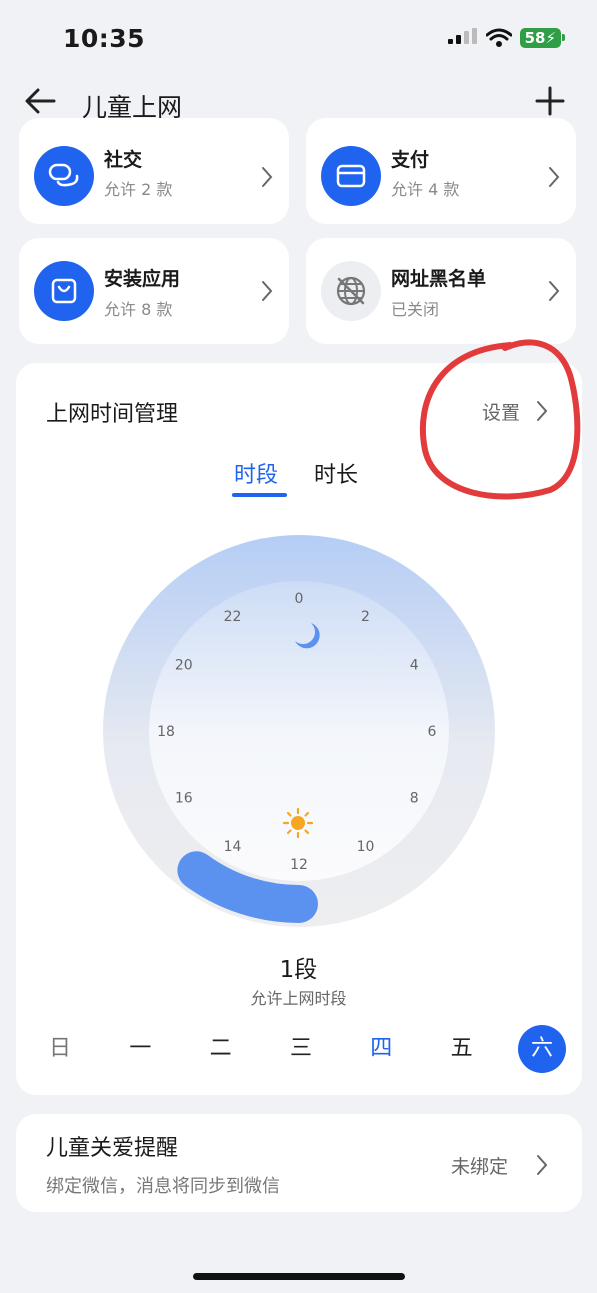 This screenshot has width=597, height=1293. Describe the element at coordinates (64, 291) in the screenshot. I see `shopping-bag-icon` at that location.